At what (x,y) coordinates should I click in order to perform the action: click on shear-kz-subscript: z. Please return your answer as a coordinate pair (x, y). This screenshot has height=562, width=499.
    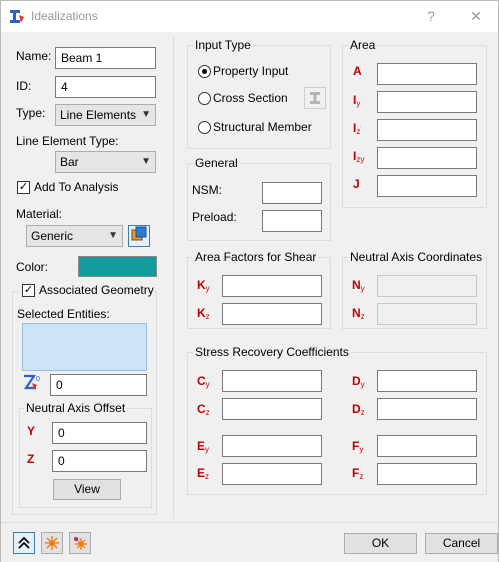
    Looking at the image, I should click on (207, 316).